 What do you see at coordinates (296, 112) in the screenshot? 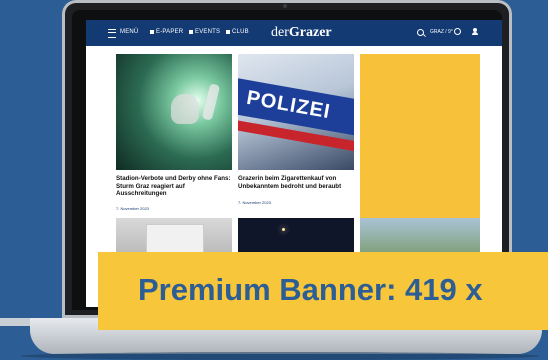
I see `article-image-police: POLIZEI` at bounding box center [296, 112].